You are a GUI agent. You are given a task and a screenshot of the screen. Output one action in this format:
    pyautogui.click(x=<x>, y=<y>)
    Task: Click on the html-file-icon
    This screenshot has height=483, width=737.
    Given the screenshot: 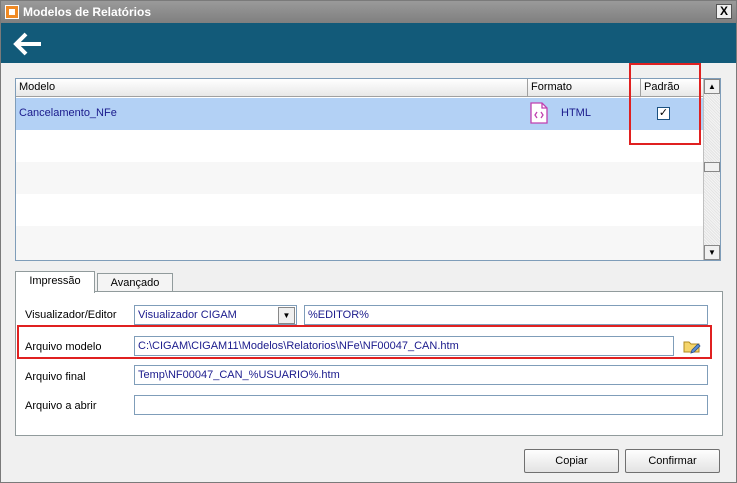 What is the action you would take?
    pyautogui.click(x=539, y=113)
    